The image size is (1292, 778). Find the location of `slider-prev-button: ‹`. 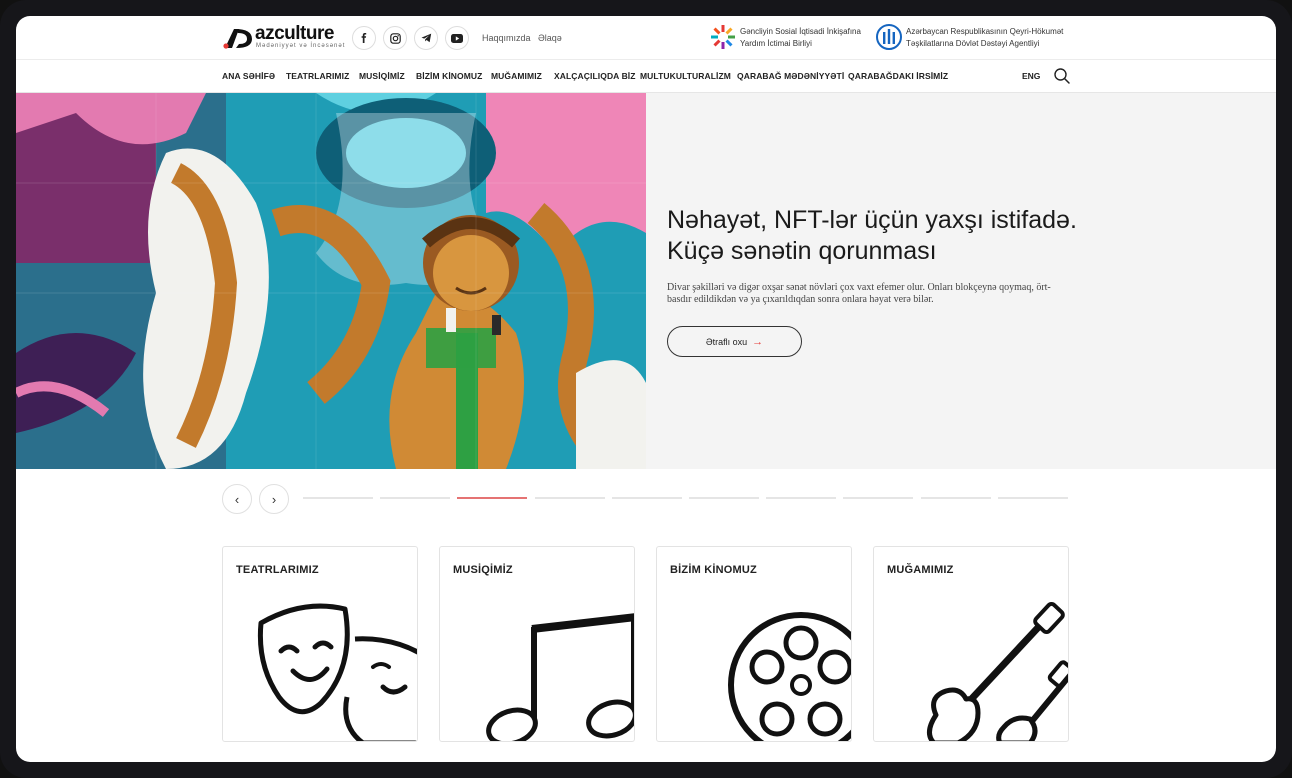

slider-prev-button: ‹ is located at coordinates (237, 499).